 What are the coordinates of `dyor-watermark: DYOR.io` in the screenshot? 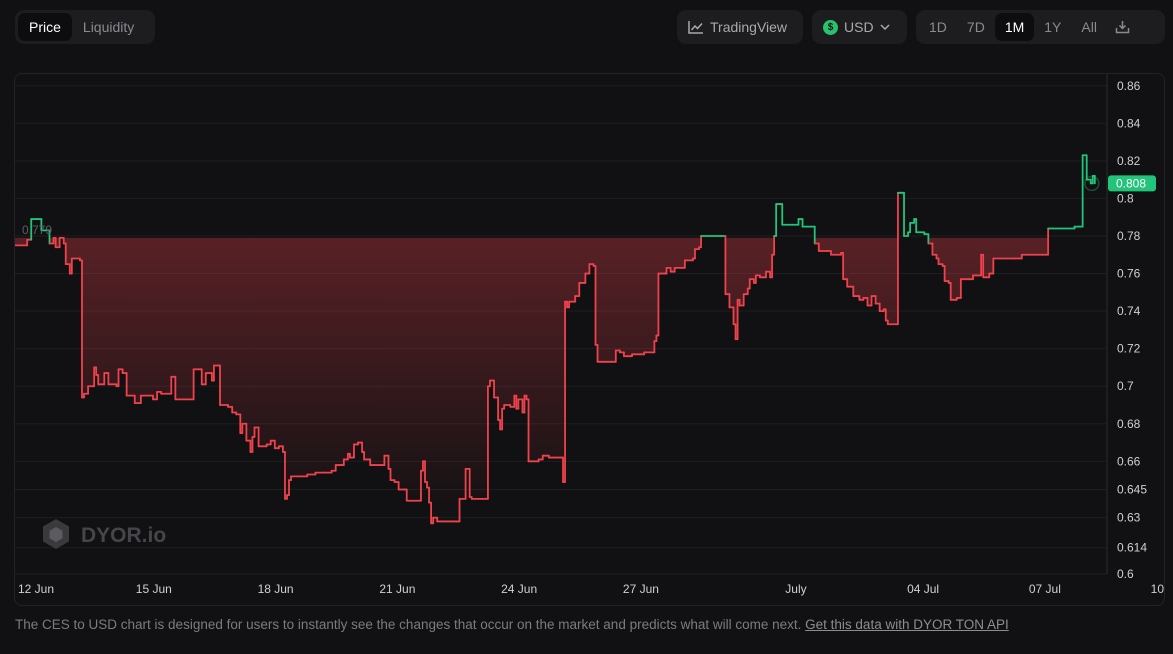 It's located at (104, 534).